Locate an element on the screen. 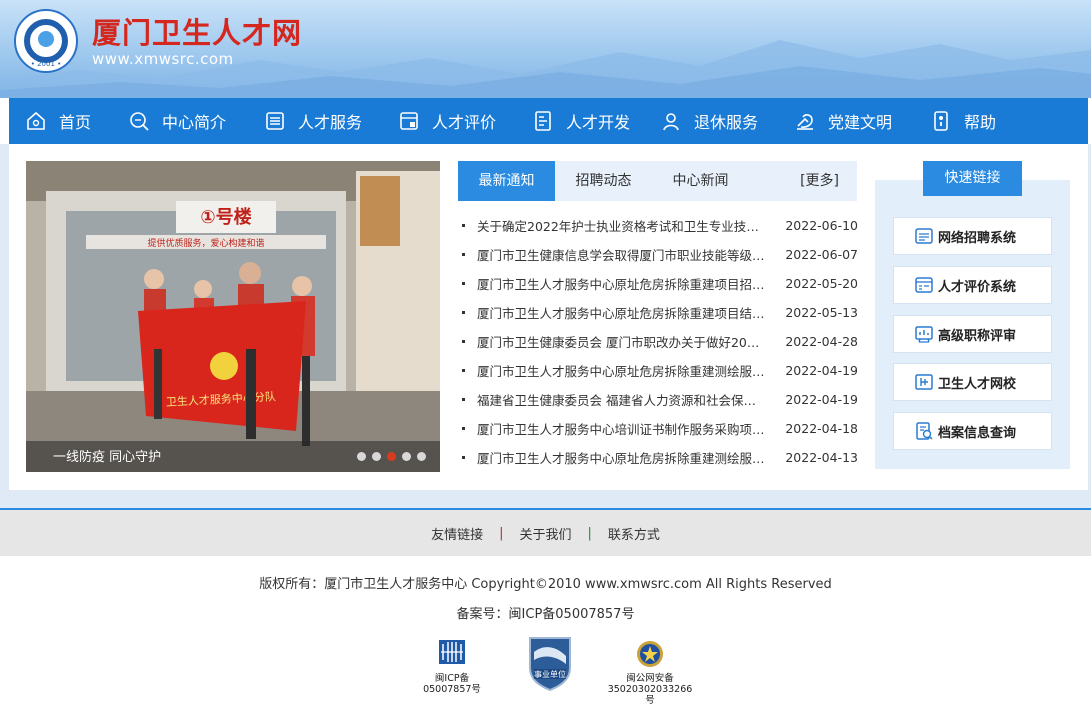 The width and height of the screenshot is (1091, 715). quick-link-archive-query: 档案信息查询 is located at coordinates (972, 431).